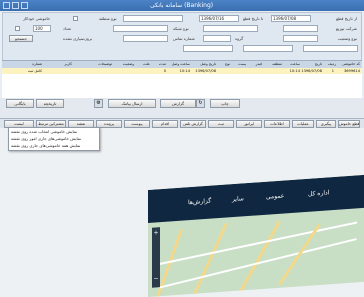 The height and width of the screenshot is (297, 364). Describe the element at coordinates (347, 38) in the screenshot. I see `status-label: نوع وضعیت` at that location.